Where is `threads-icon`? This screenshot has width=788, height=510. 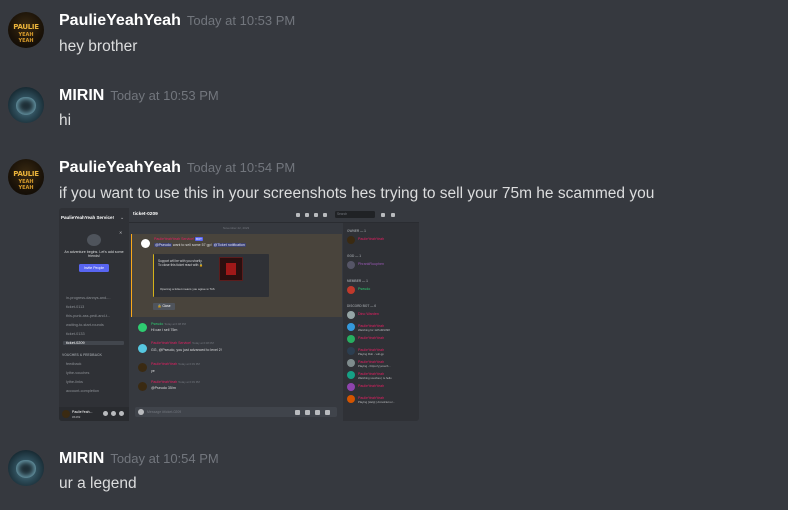
threads-icon is located at coordinates (298, 215).